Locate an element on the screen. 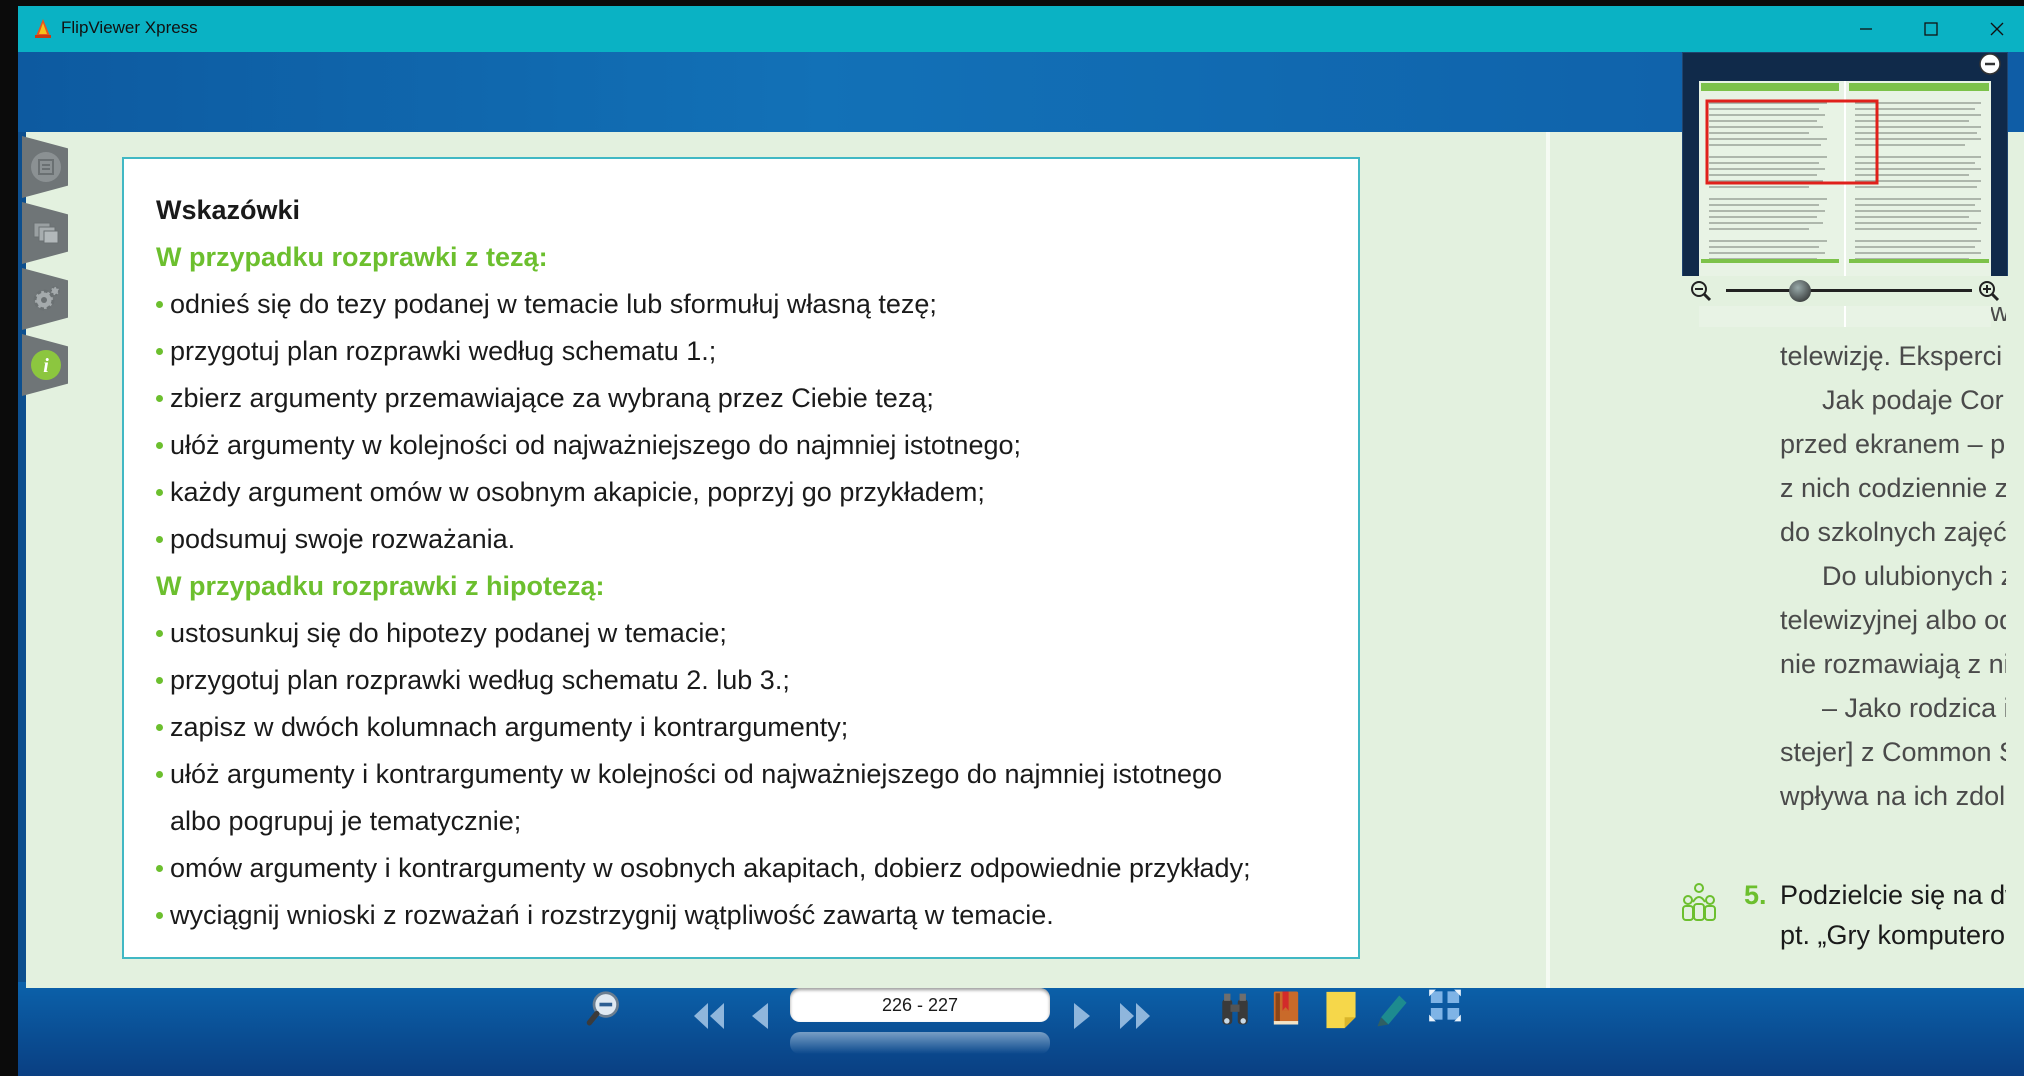  page-number-field: 226 - 227 is located at coordinates (920, 1005).